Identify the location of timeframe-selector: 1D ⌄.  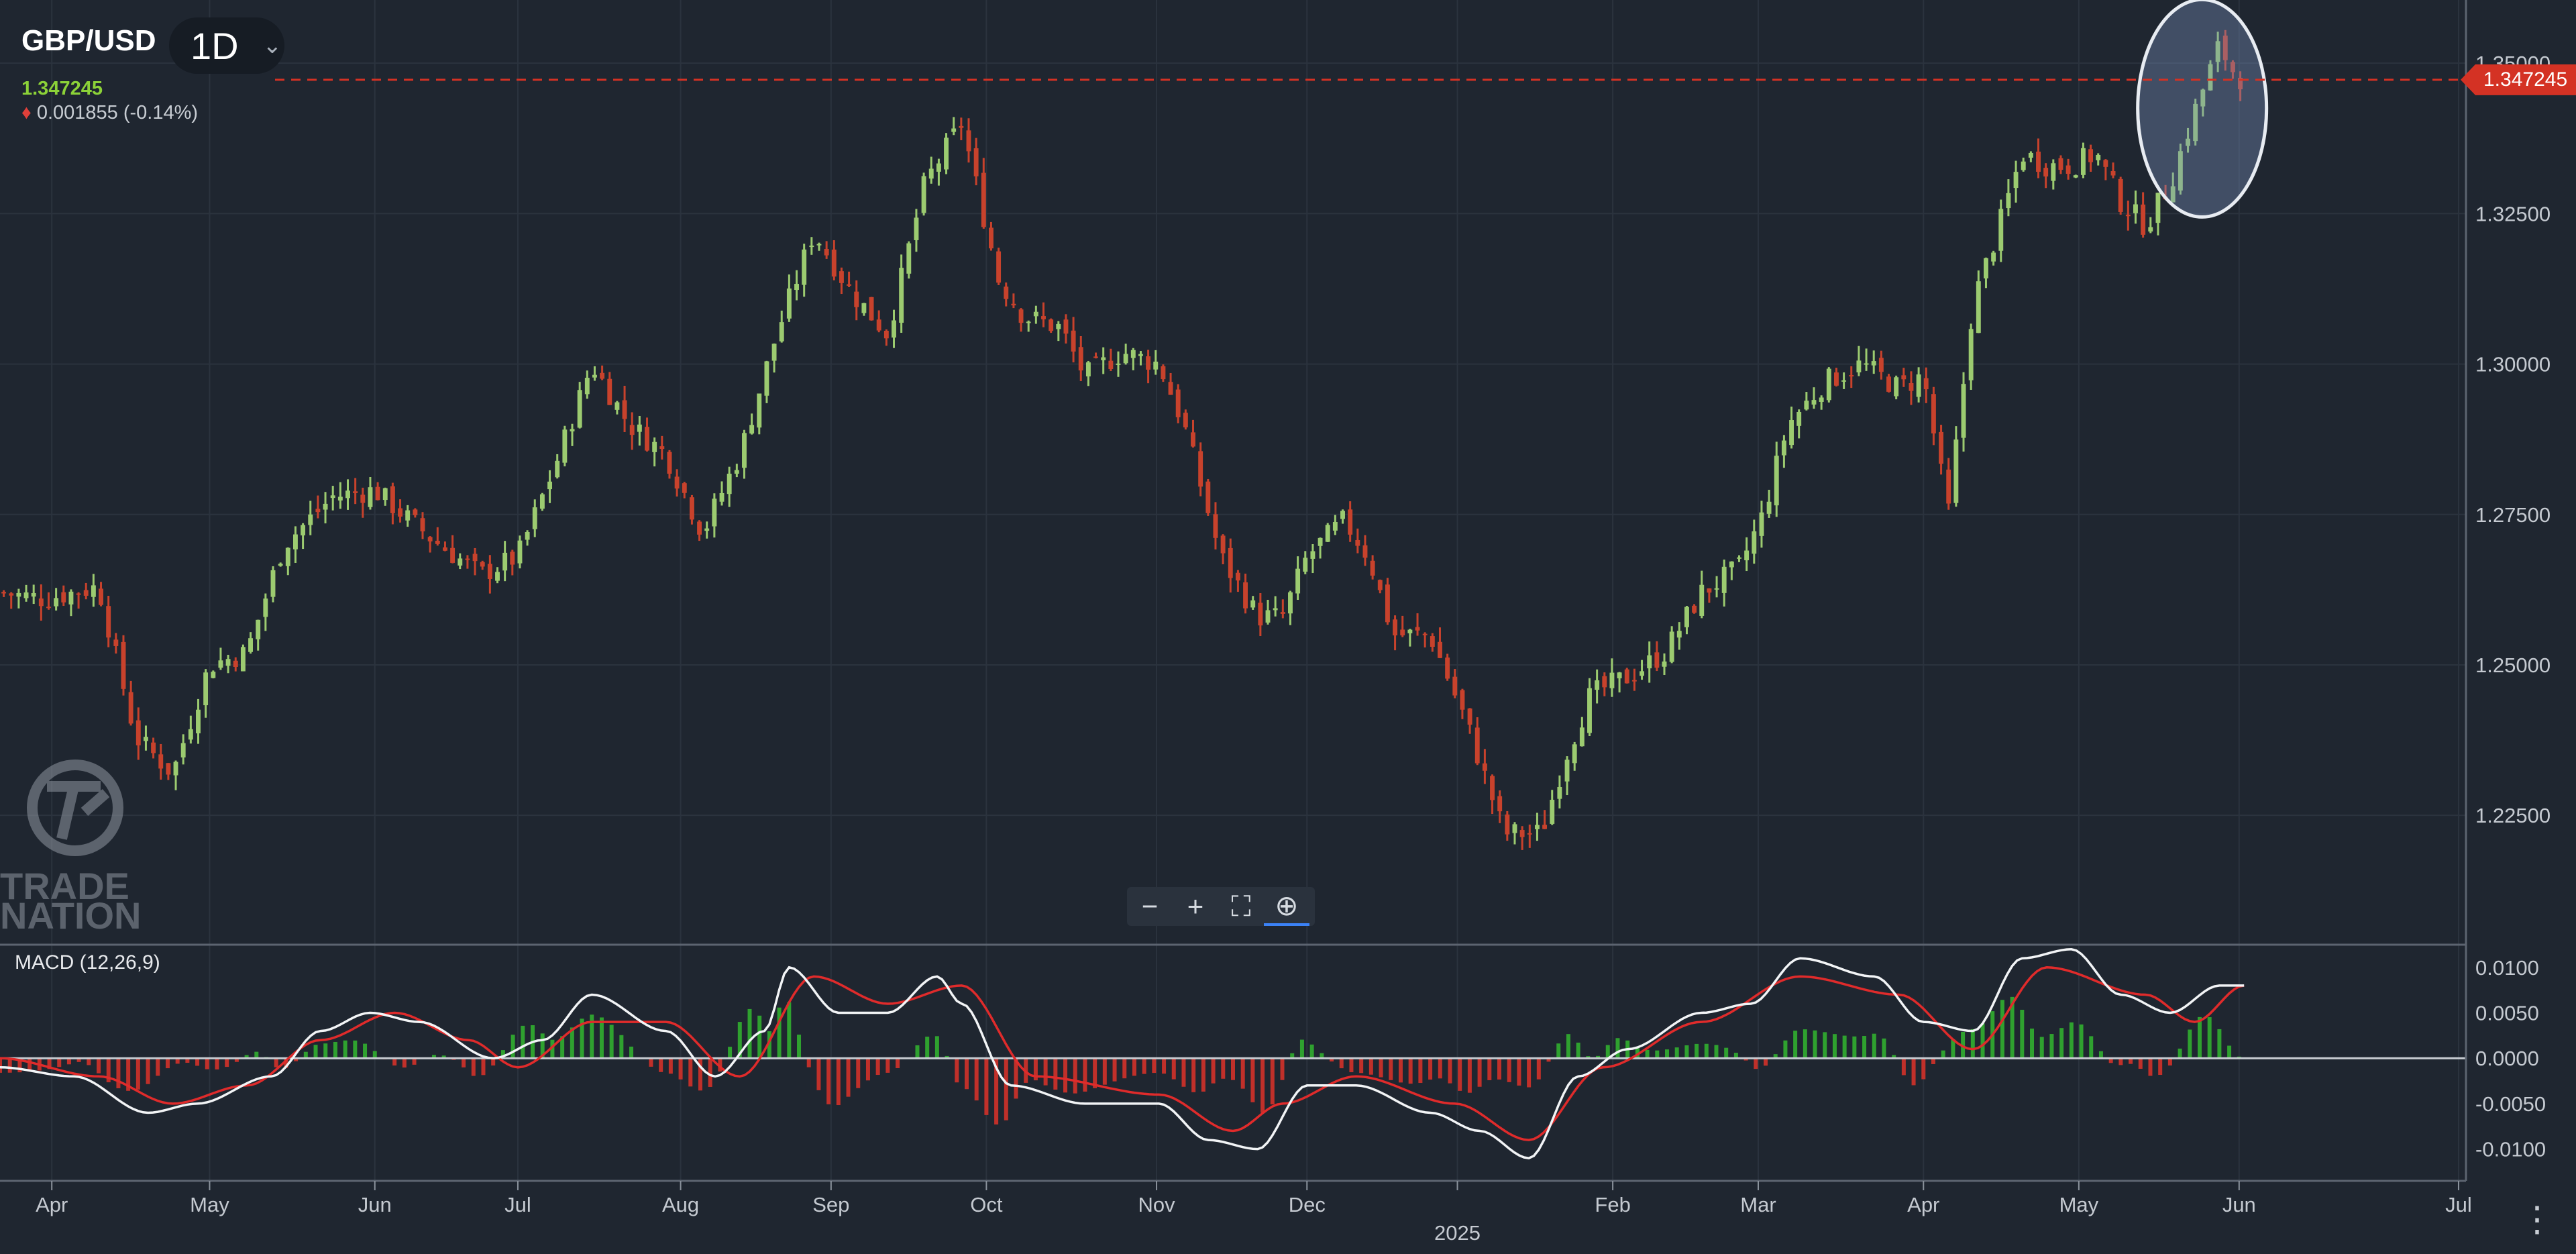
(226, 45).